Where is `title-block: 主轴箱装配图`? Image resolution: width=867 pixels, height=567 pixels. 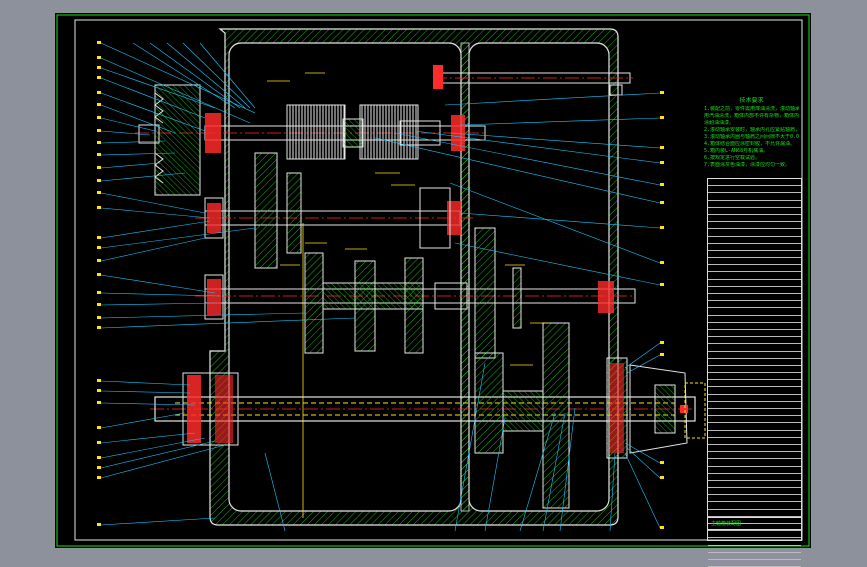
title-block: 主轴箱装配图 is located at coordinates (754, 529).